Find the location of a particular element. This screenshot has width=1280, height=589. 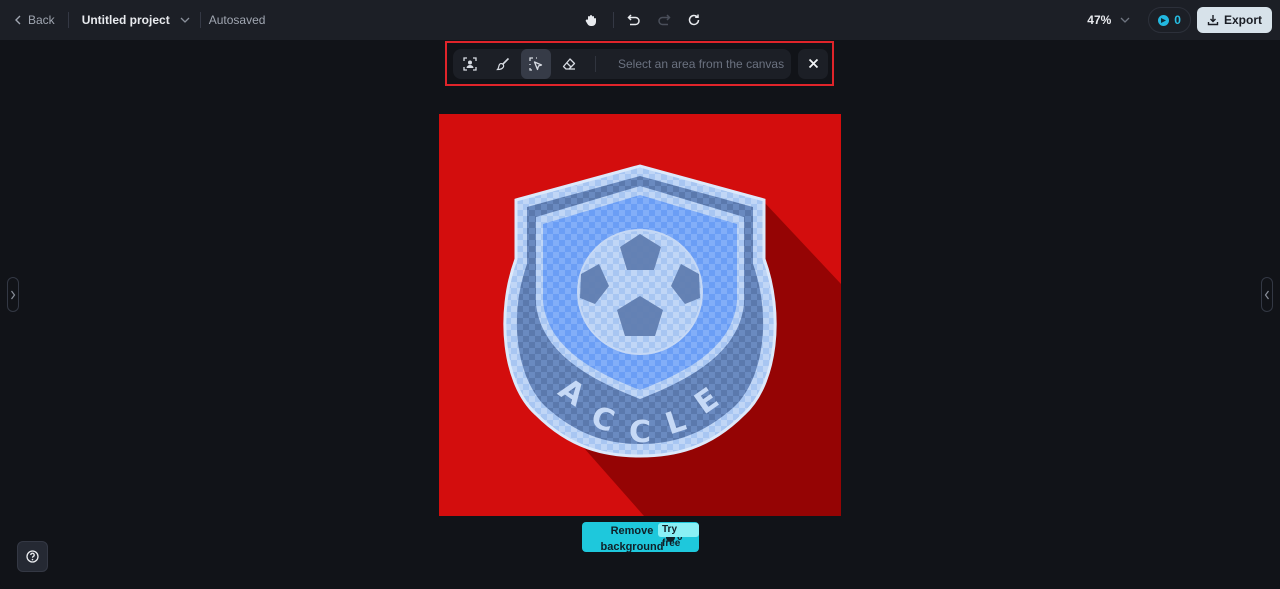

area-select-tool is located at coordinates (536, 63).